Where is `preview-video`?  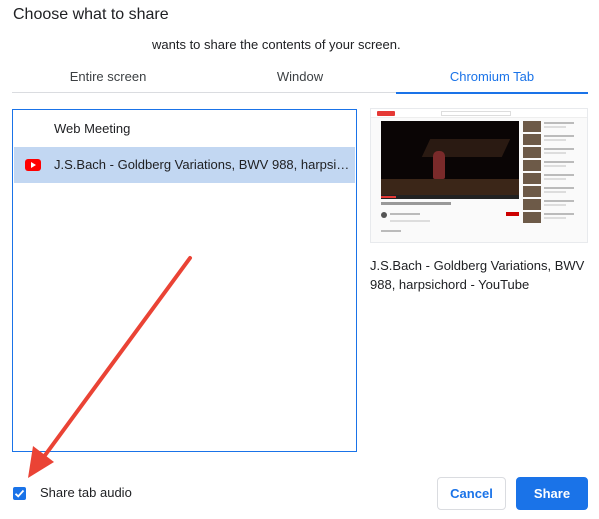
preview-video is located at coordinates (450, 160).